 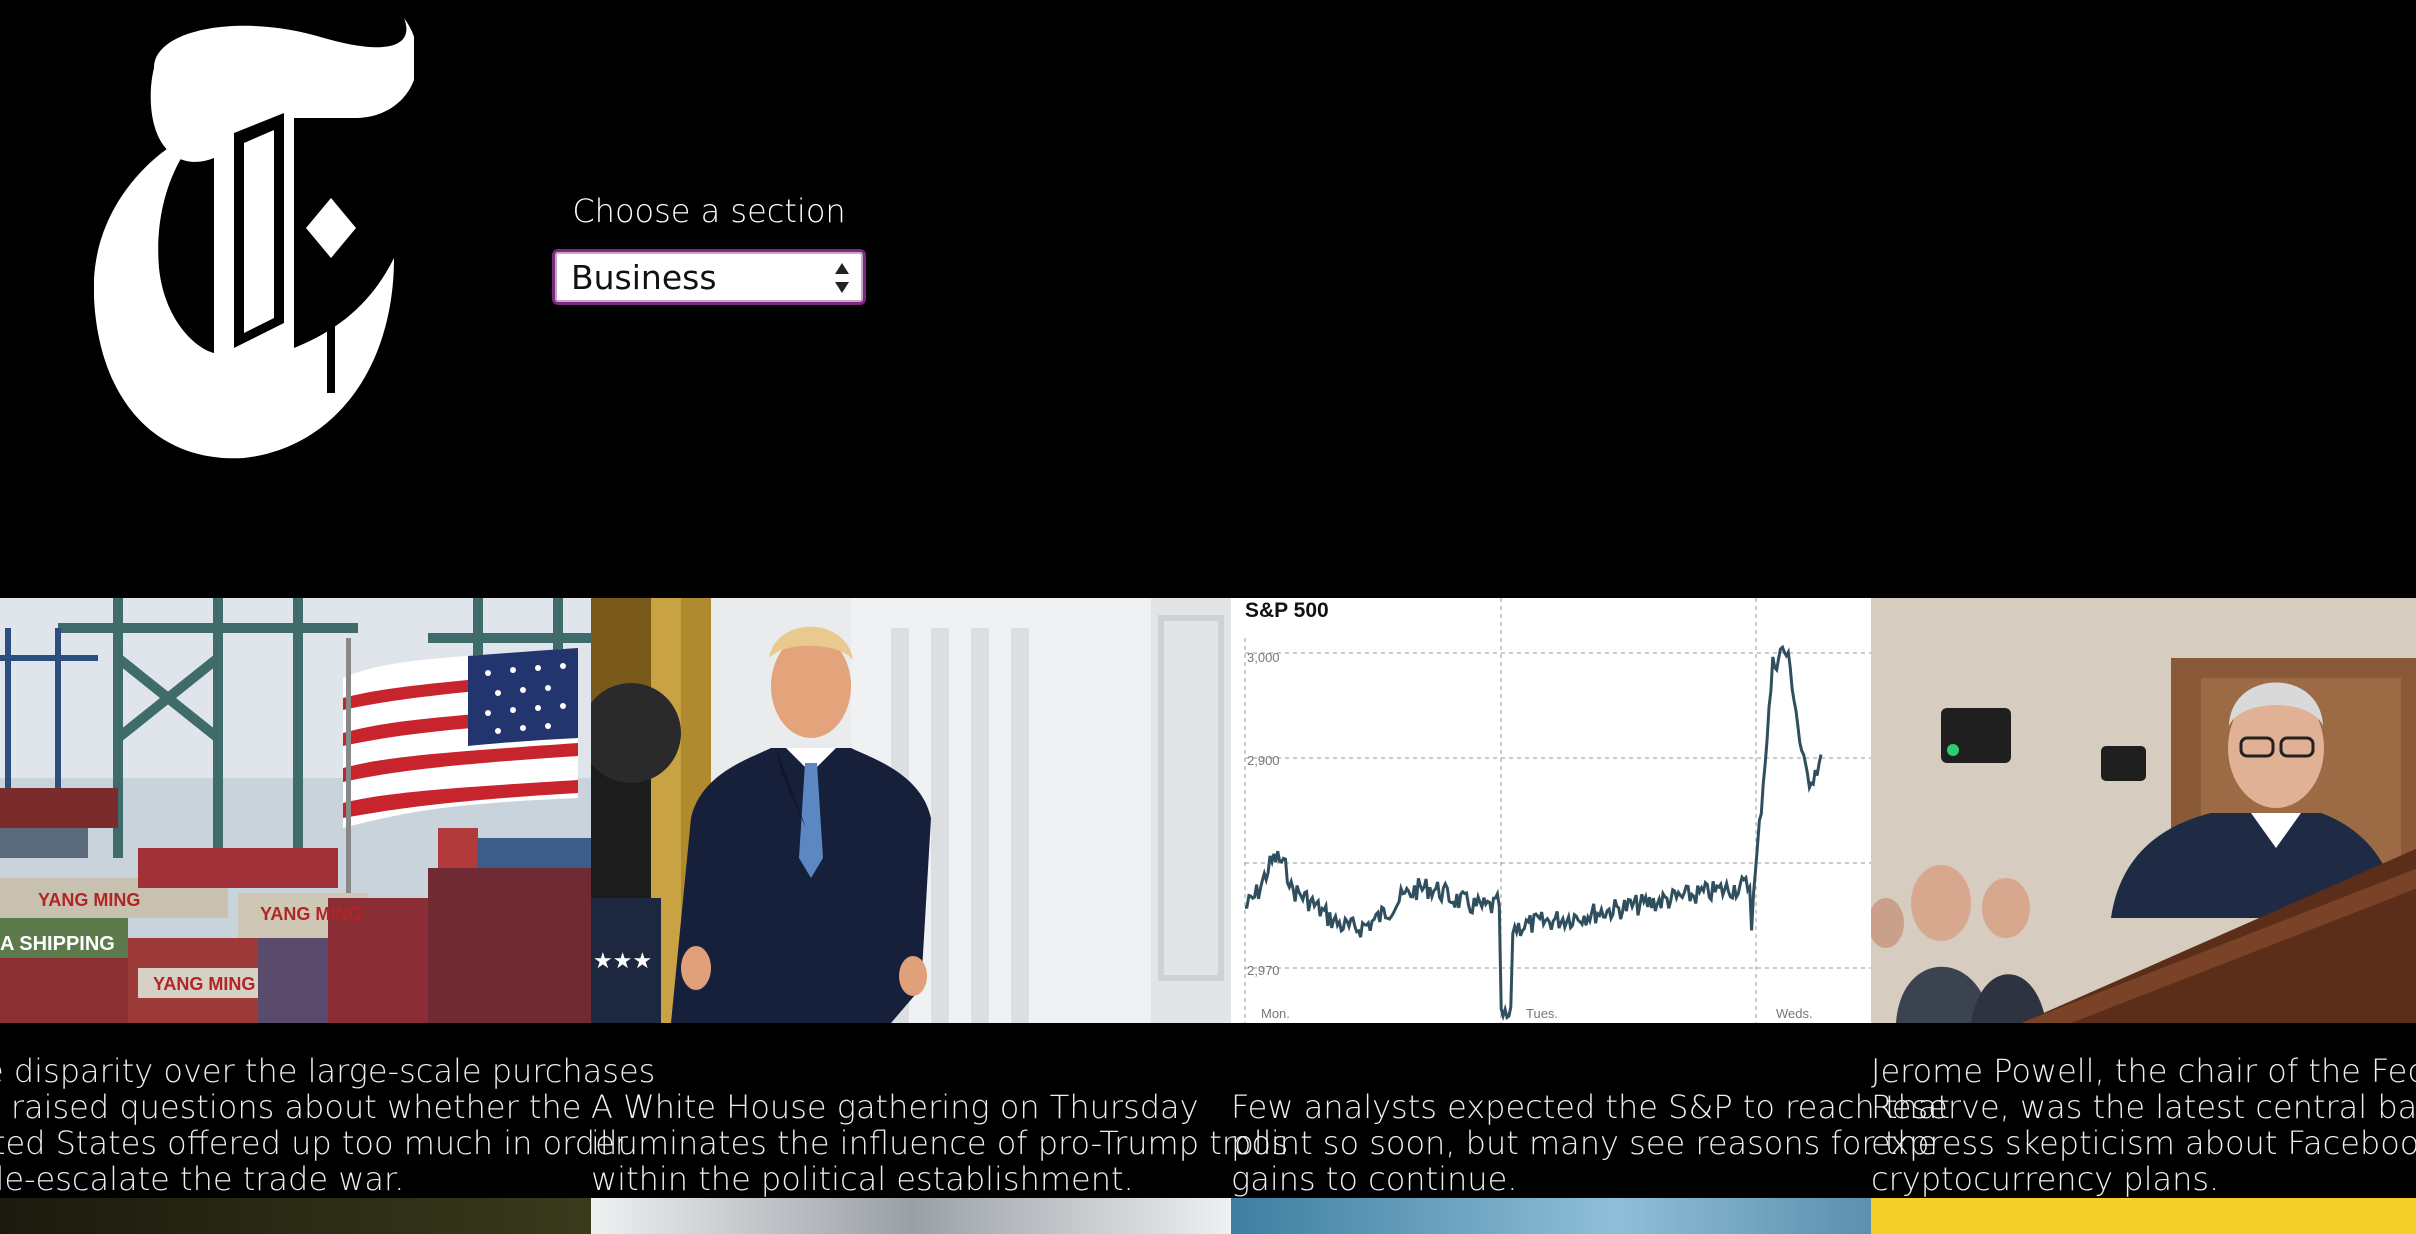 I want to click on select-arrows-icon, so click(x=842, y=278).